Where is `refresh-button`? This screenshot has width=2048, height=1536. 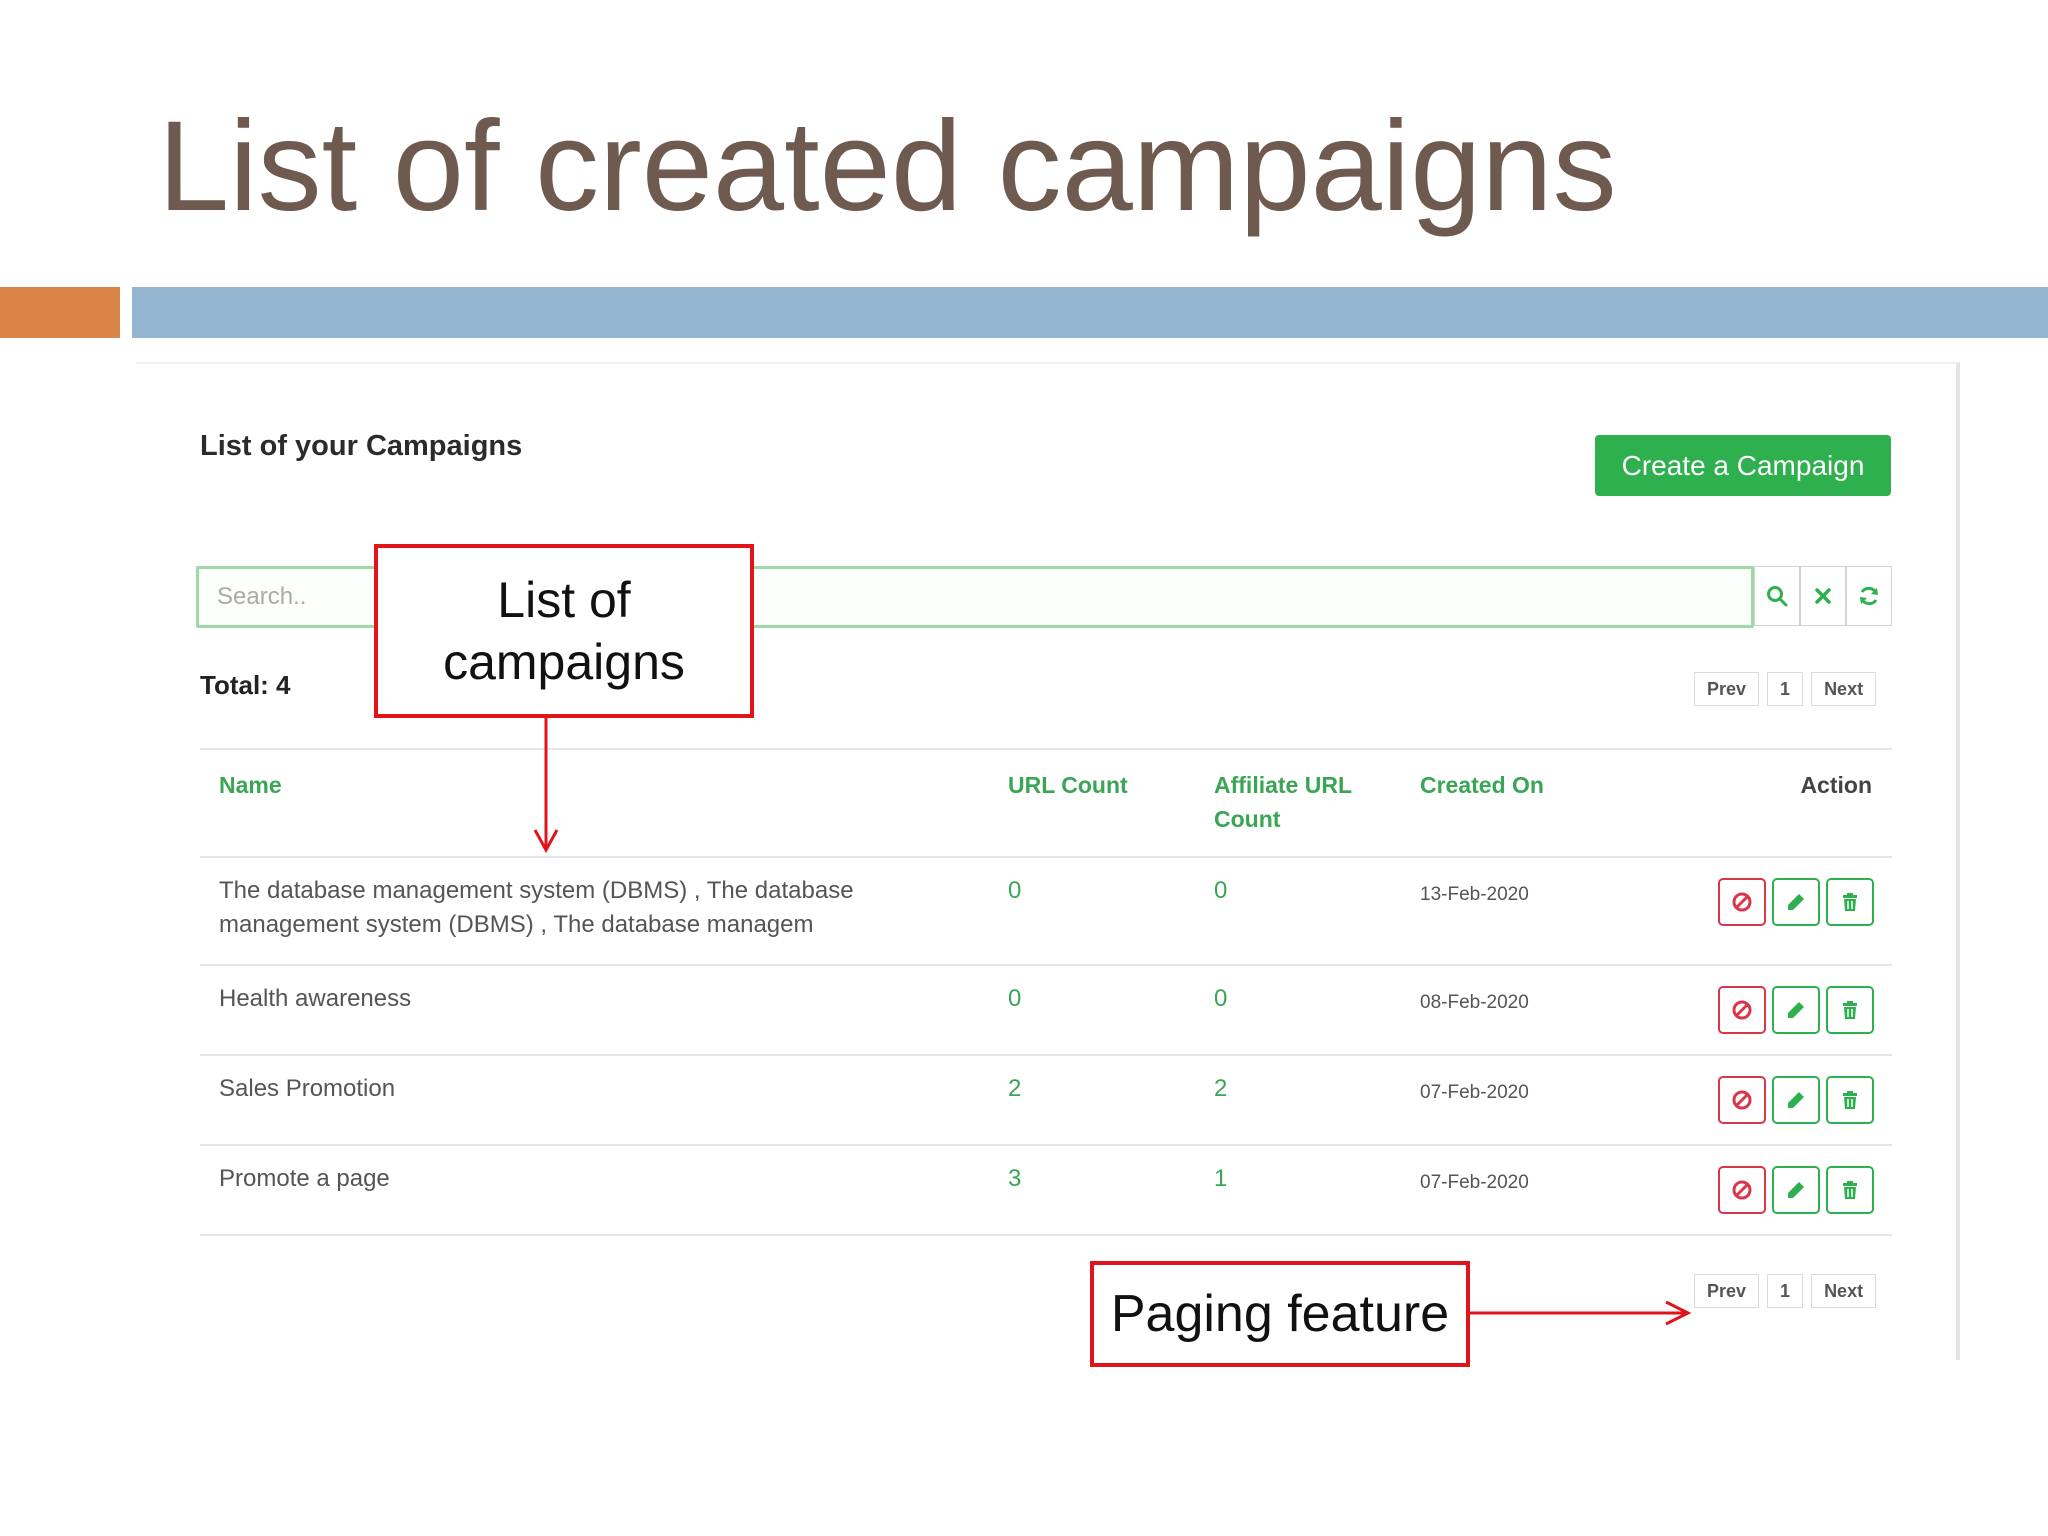
refresh-button is located at coordinates (1869, 596).